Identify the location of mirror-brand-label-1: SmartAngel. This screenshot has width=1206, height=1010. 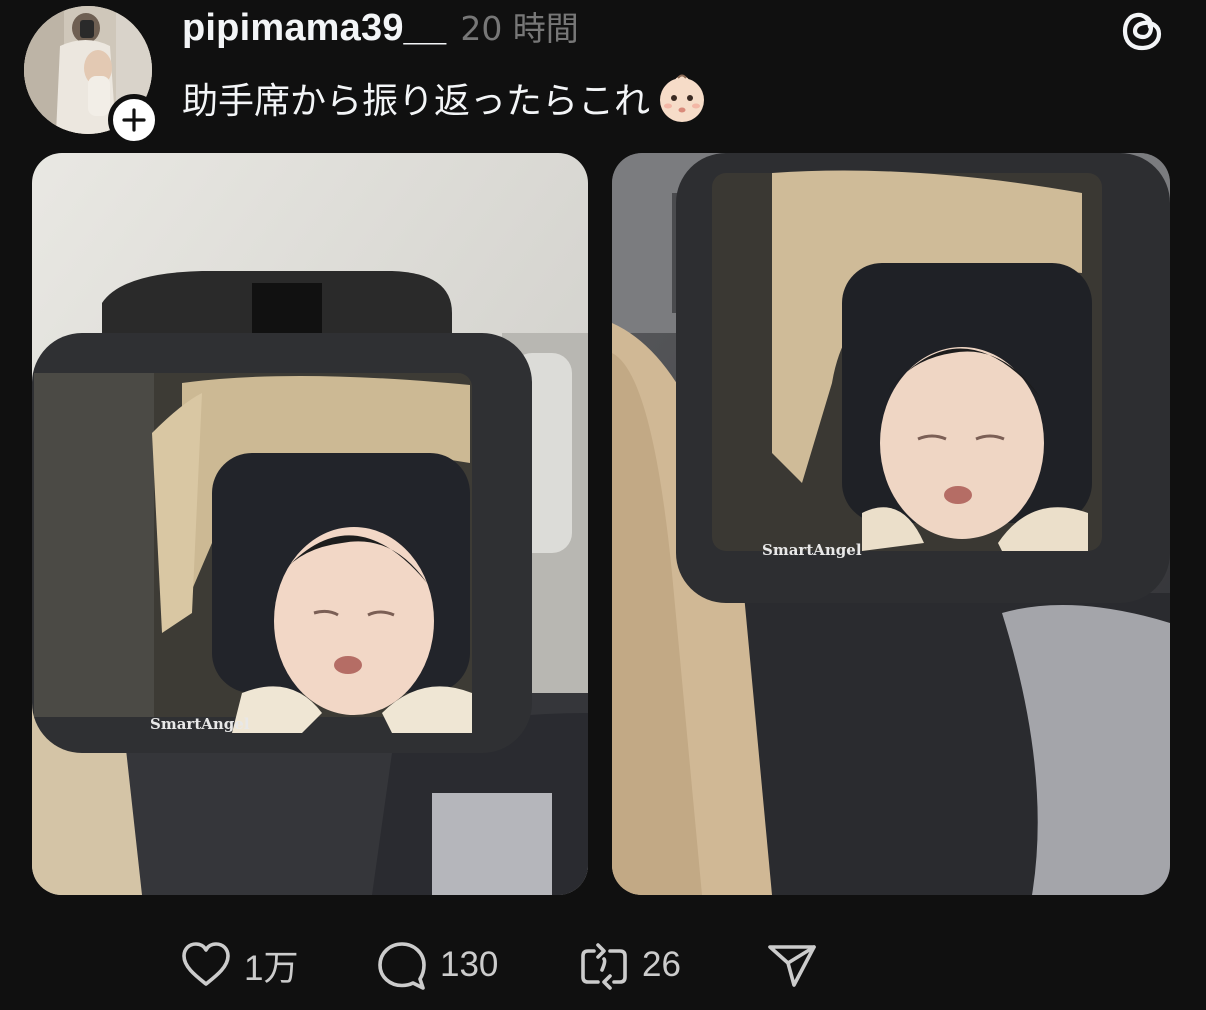
(200, 724).